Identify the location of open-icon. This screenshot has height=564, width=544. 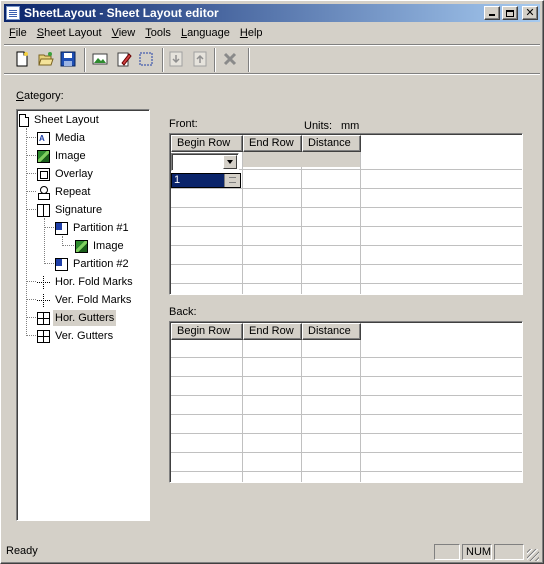
(46, 59).